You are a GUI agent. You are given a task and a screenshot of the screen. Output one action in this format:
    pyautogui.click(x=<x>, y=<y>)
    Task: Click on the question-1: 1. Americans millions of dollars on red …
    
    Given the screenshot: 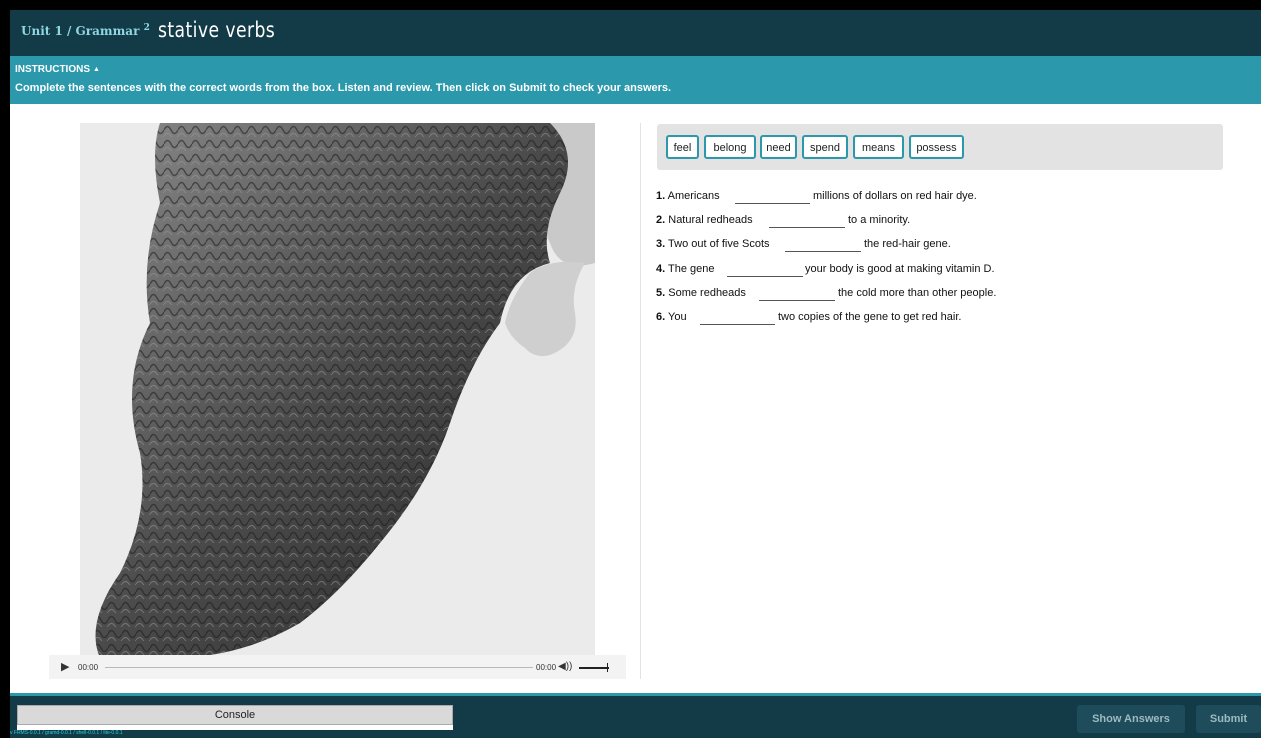 What is the action you would take?
    pyautogui.click(x=816, y=197)
    